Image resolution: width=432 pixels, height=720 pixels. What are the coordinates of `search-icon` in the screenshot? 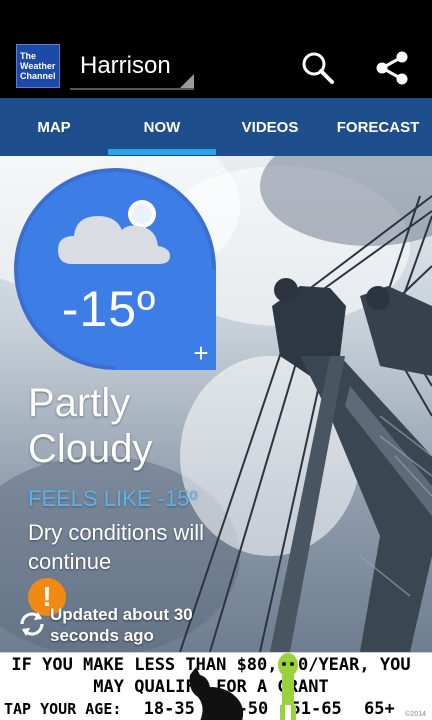 It's located at (318, 68).